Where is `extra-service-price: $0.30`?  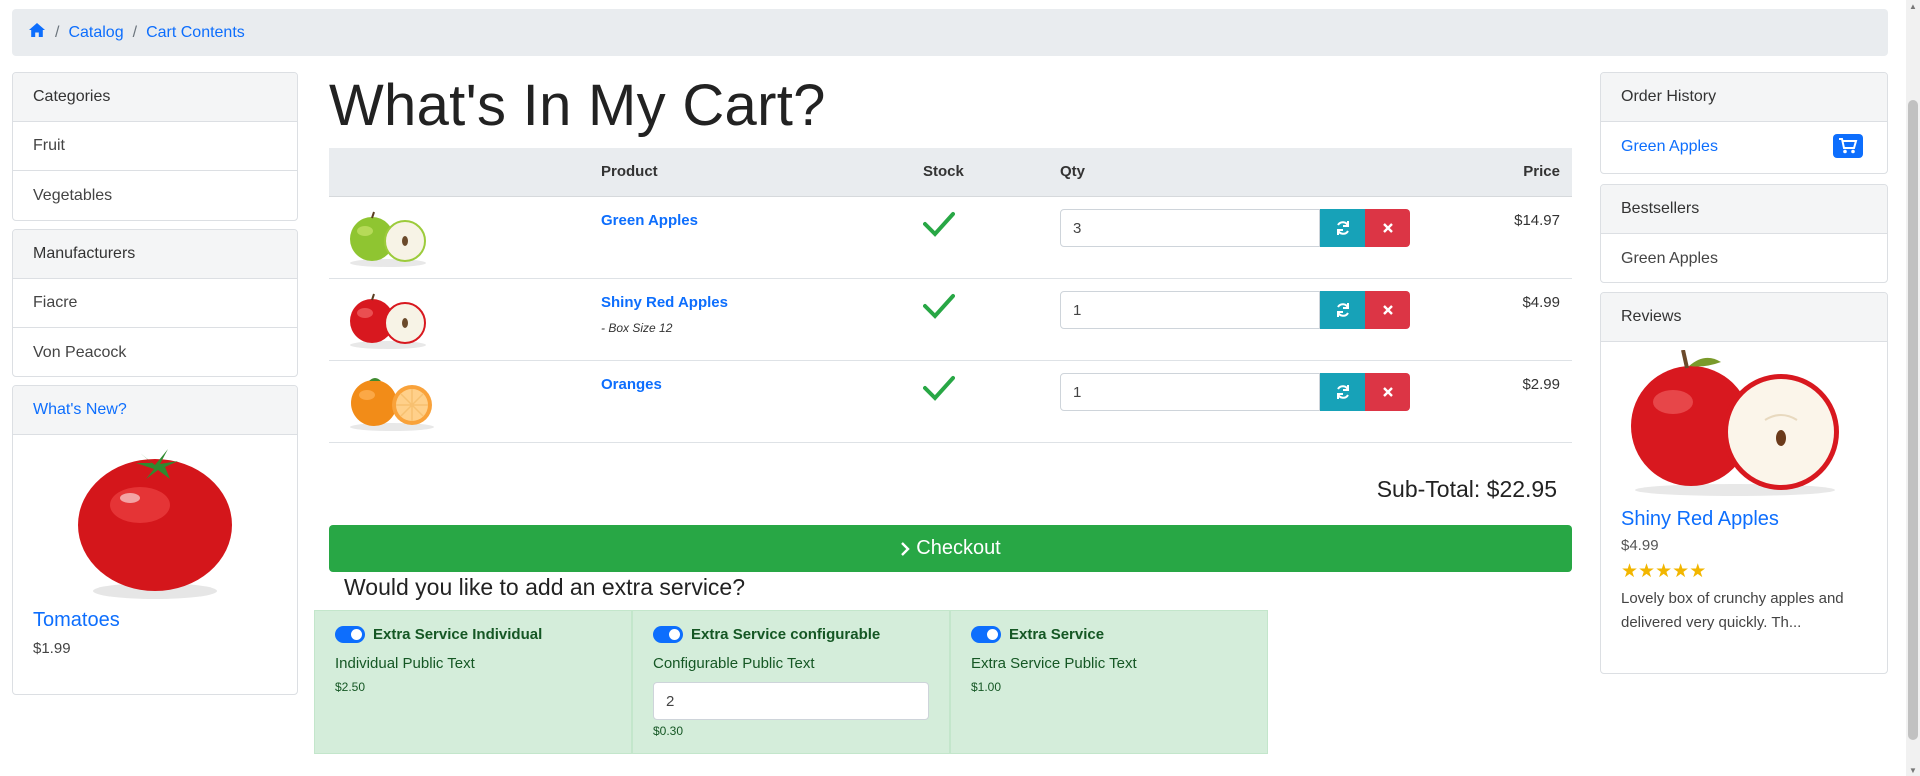
extra-service-price: $0.30 is located at coordinates (668, 731).